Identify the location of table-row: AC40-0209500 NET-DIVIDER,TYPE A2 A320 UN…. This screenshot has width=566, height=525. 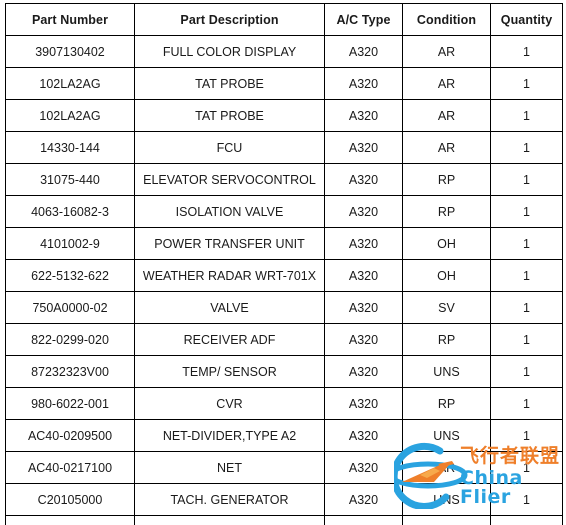
(284, 436).